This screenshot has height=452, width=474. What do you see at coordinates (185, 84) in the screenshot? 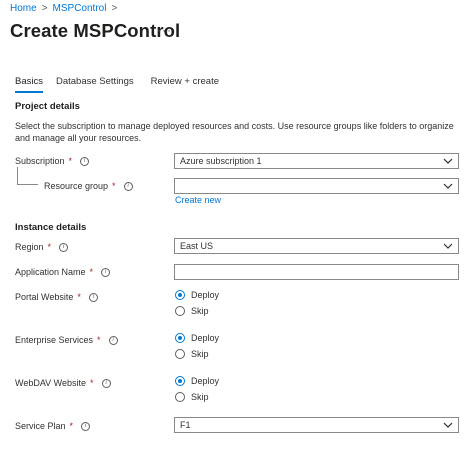
I see `tab-review-create: Review + create` at bounding box center [185, 84].